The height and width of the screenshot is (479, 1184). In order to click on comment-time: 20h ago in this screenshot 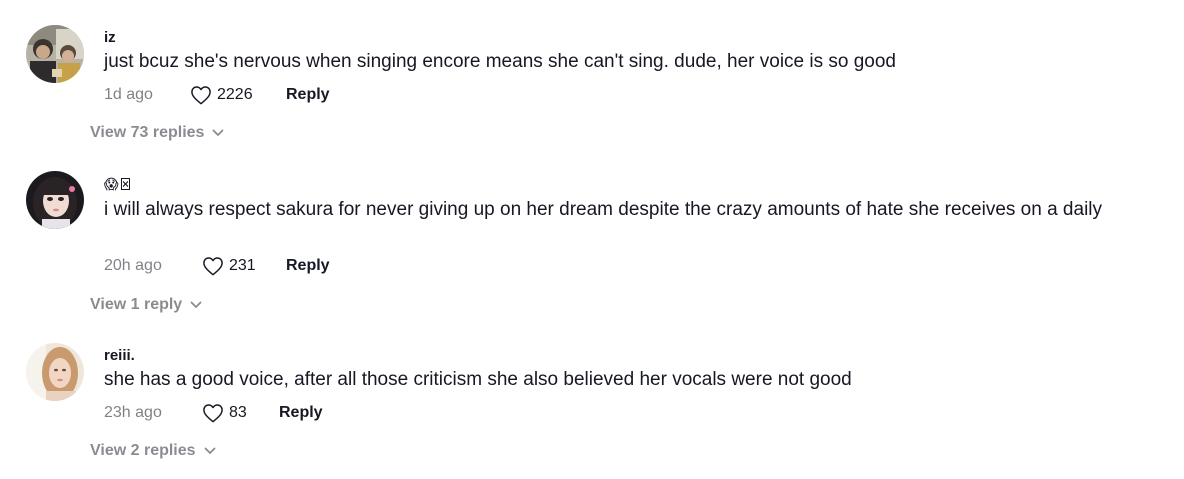, I will do `click(133, 265)`.